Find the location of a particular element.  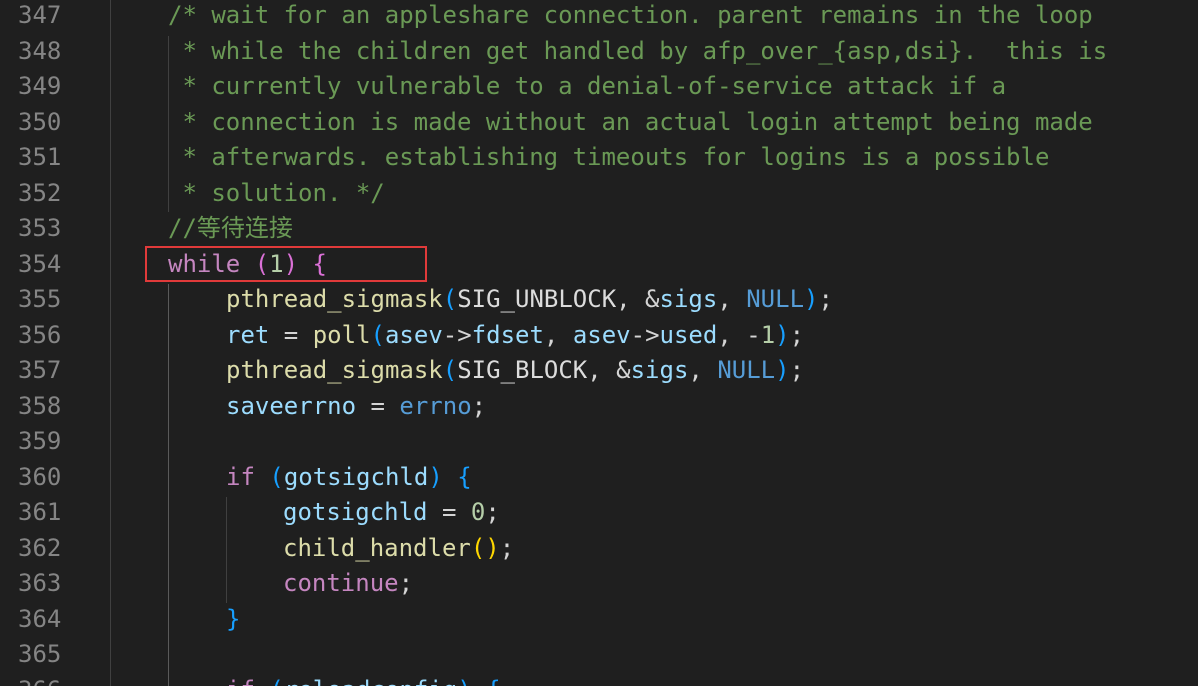

code-token: fdset is located at coordinates (507, 334).